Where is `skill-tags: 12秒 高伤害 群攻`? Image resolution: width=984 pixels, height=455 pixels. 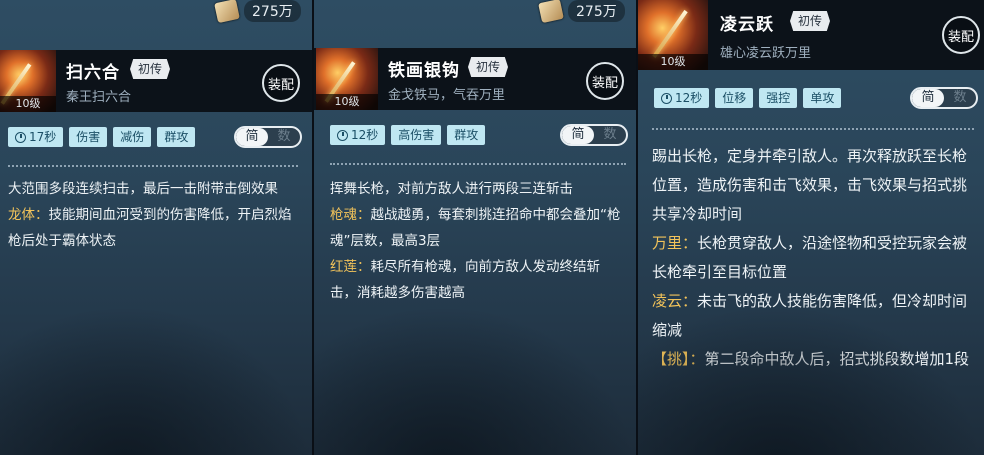
skill-tags: 12秒 高伤害 群攻 is located at coordinates (408, 135).